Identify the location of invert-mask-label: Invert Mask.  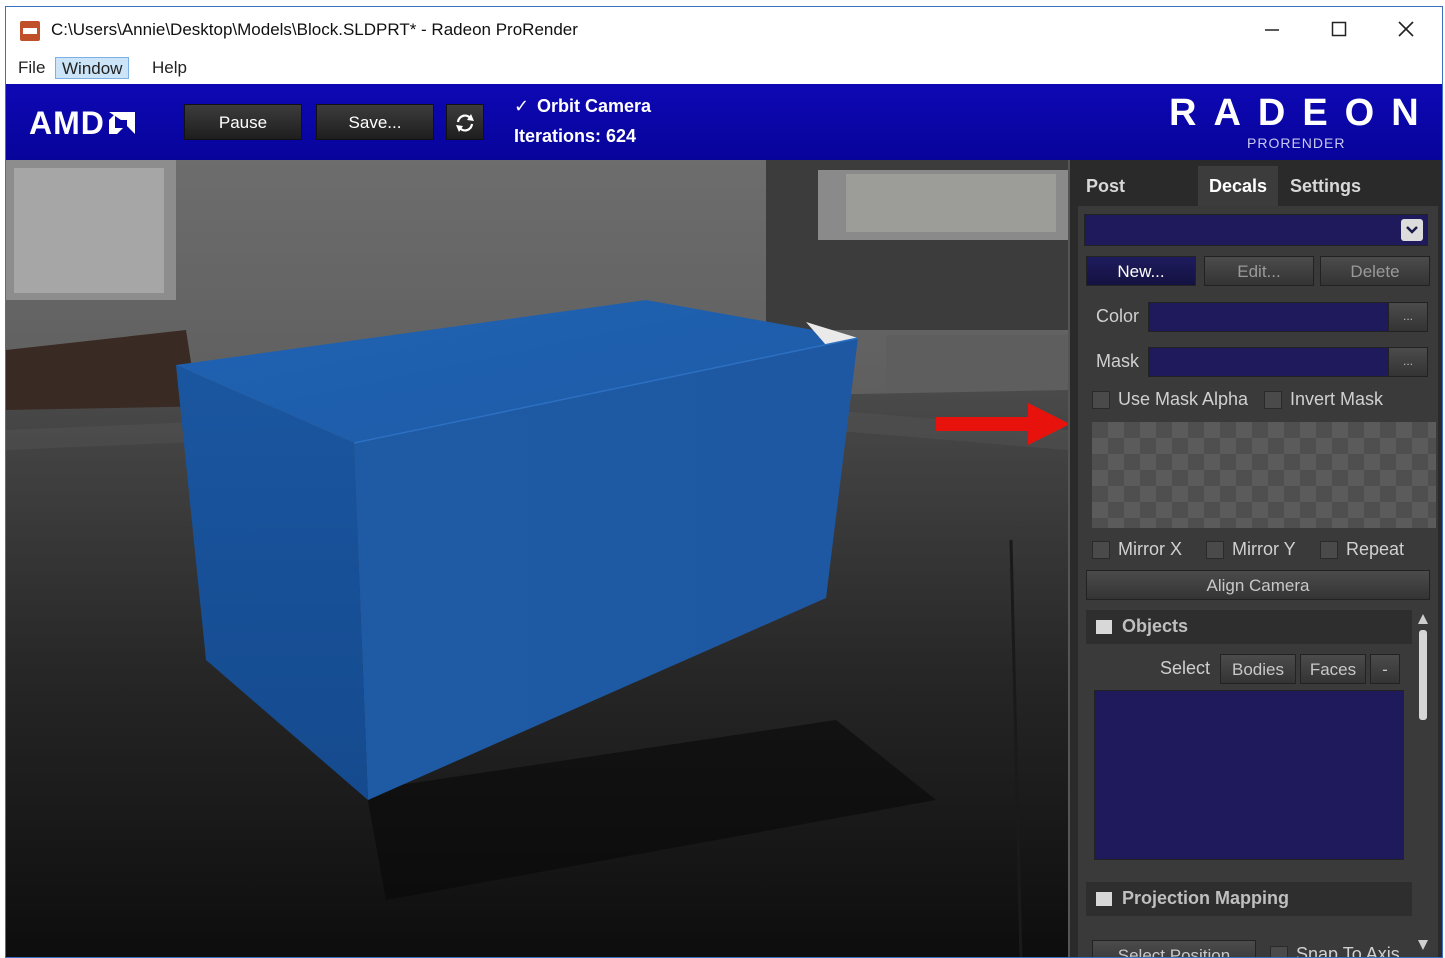
(1337, 399).